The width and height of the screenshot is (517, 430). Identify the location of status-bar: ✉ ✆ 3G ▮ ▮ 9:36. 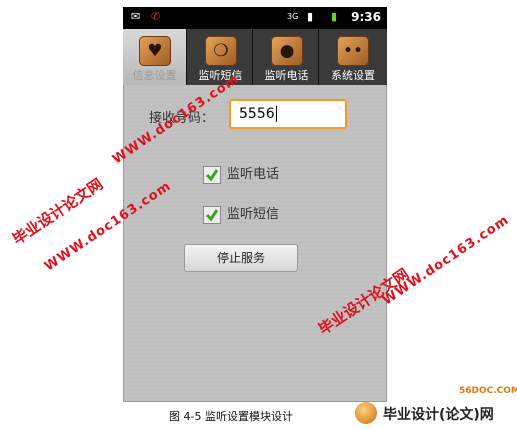
(255, 18).